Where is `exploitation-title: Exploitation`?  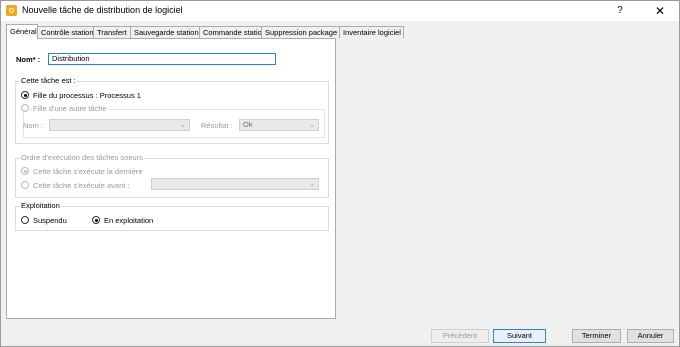 exploitation-title: Exploitation is located at coordinates (40, 205).